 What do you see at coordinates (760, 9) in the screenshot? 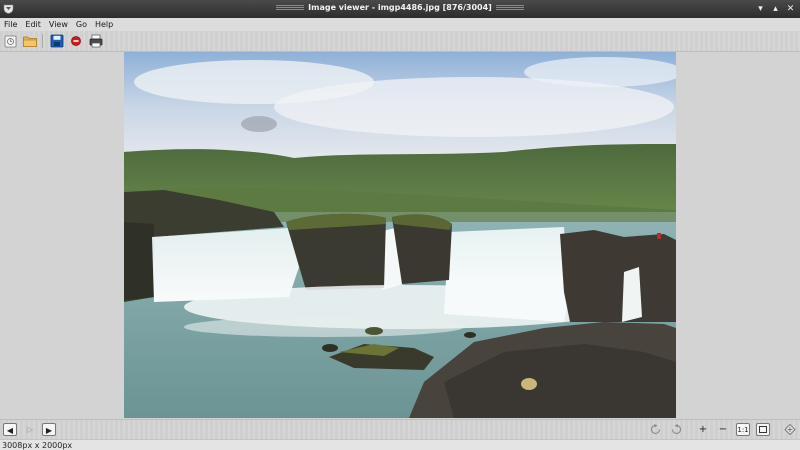
I see `minimize-button: ▾` at bounding box center [760, 9].